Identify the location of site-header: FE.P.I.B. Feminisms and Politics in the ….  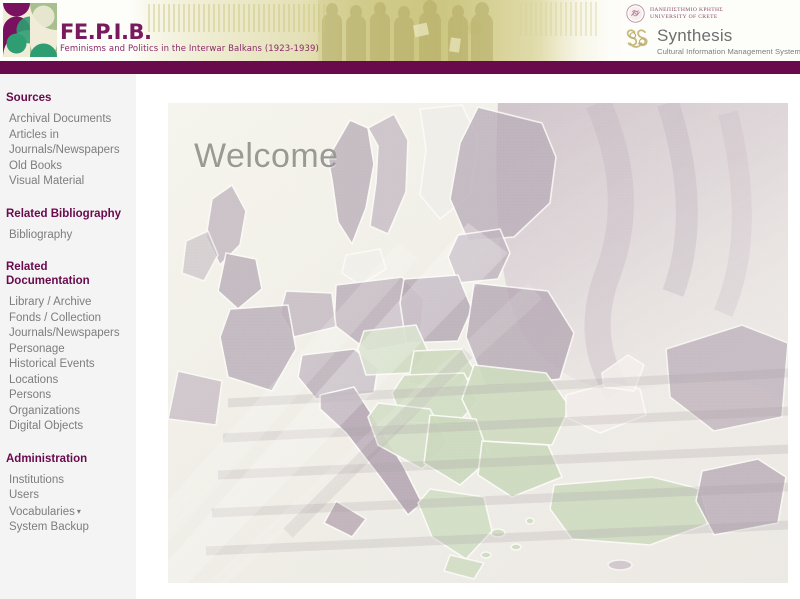
(400, 30).